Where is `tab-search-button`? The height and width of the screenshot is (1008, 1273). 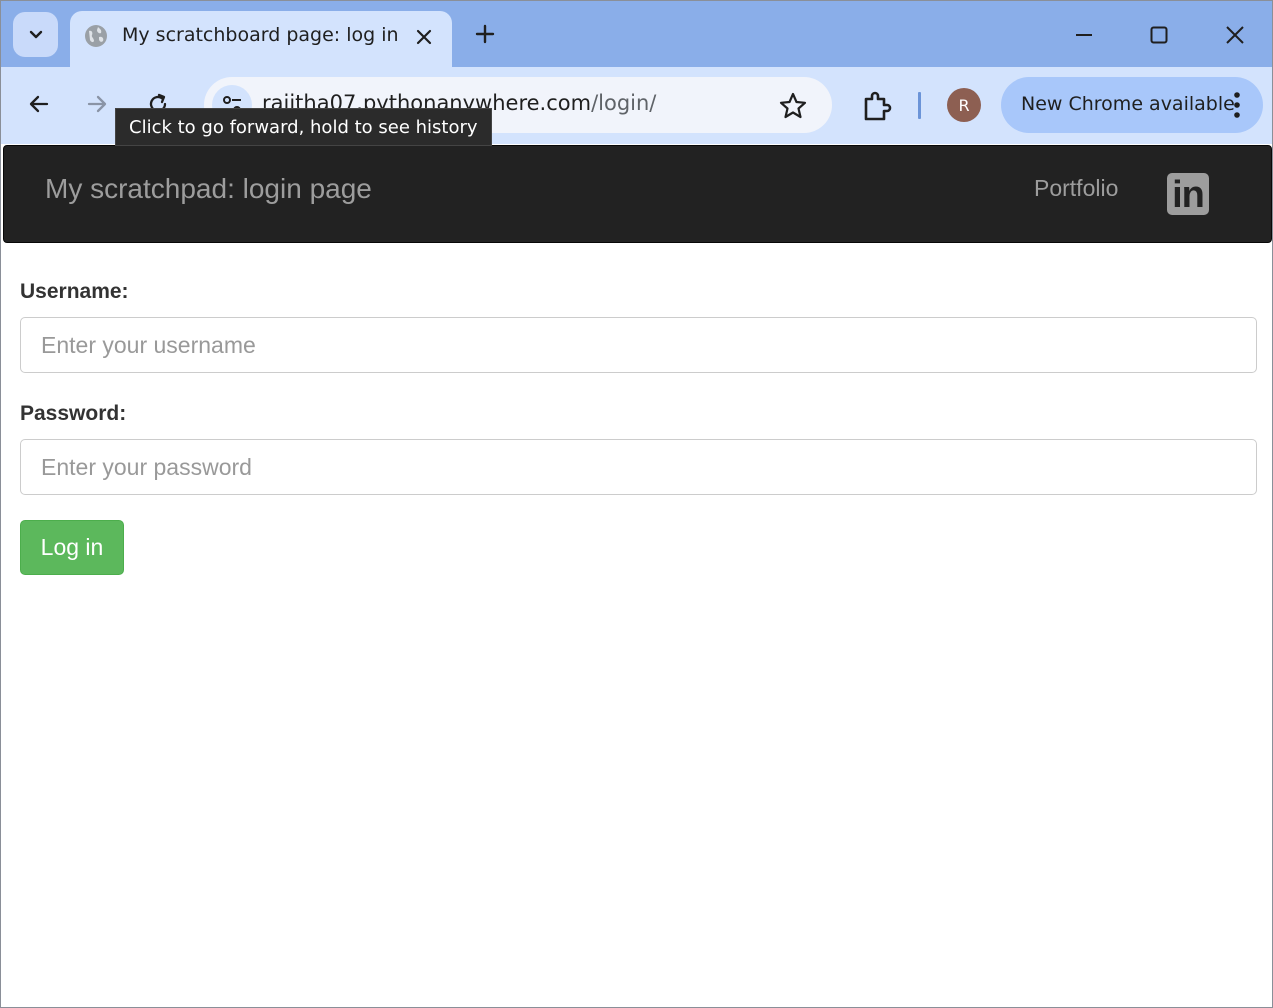
tab-search-button is located at coordinates (35, 34).